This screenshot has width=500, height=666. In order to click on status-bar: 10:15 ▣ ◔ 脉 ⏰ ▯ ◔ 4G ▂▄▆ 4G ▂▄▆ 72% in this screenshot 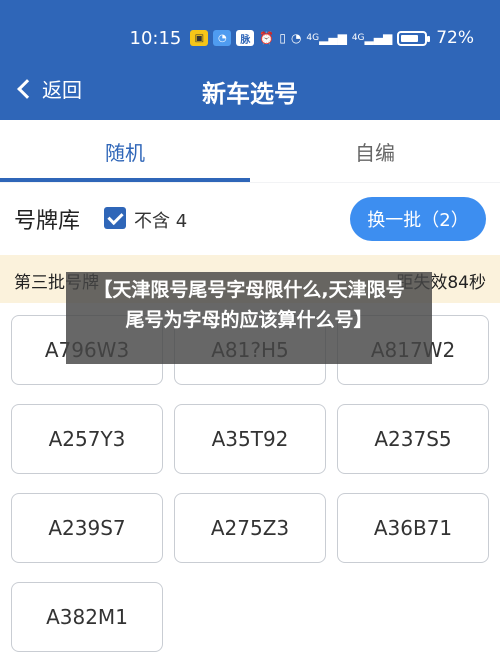, I will do `click(302, 38)`.